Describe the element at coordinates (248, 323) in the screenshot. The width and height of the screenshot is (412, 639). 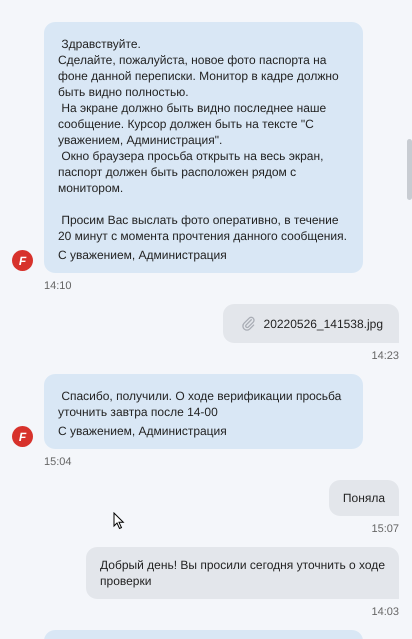
I see `paperclip-icon` at that location.